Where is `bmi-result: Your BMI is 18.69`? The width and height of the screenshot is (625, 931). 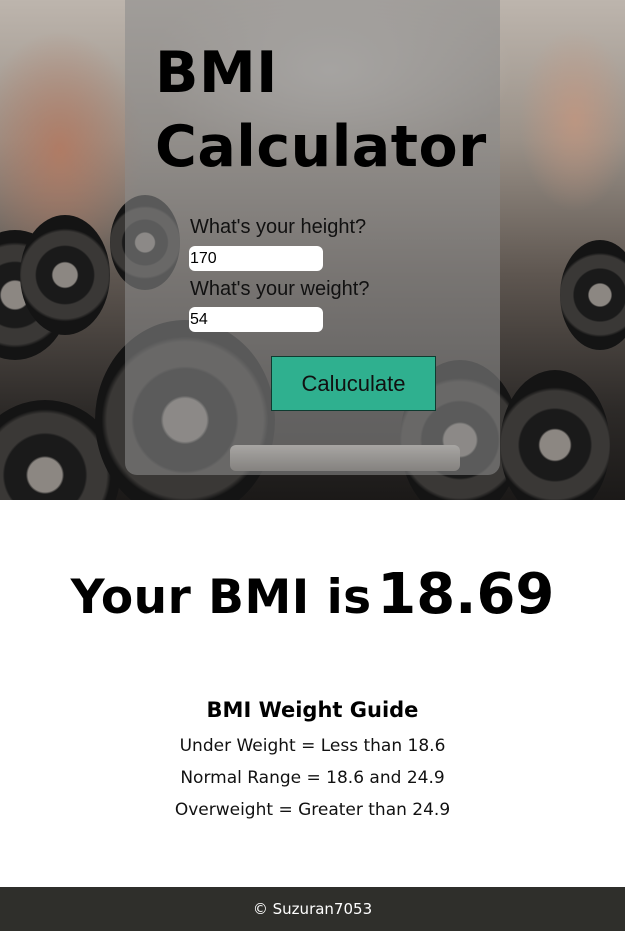 bmi-result: Your BMI is 18.69 is located at coordinates (312, 594).